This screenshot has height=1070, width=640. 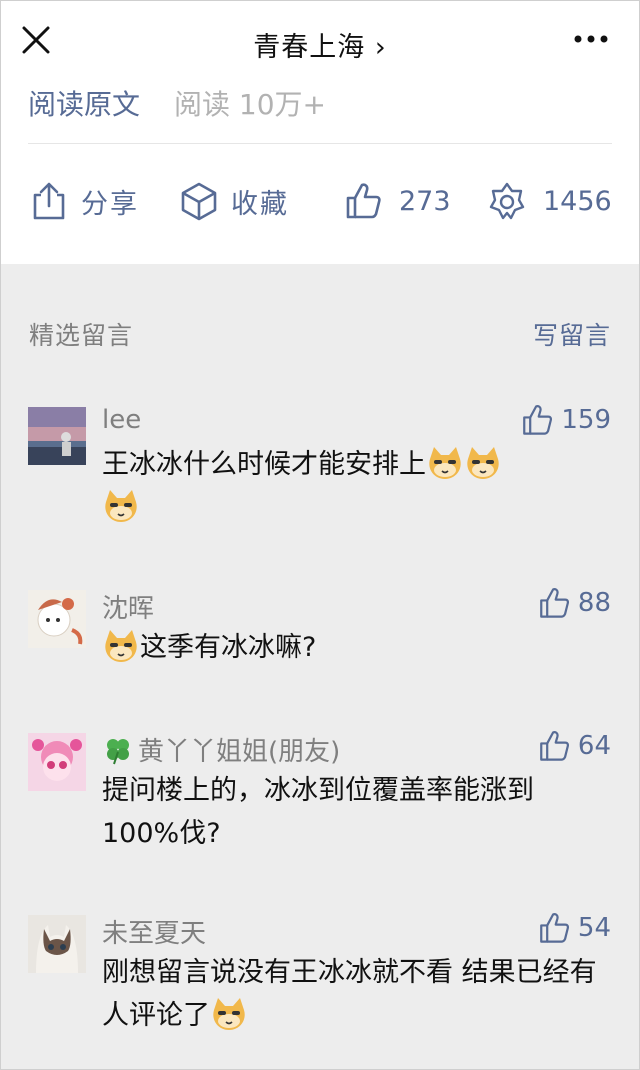 What do you see at coordinates (154, 934) in the screenshot?
I see `commenter-name: 未至夏天` at bounding box center [154, 934].